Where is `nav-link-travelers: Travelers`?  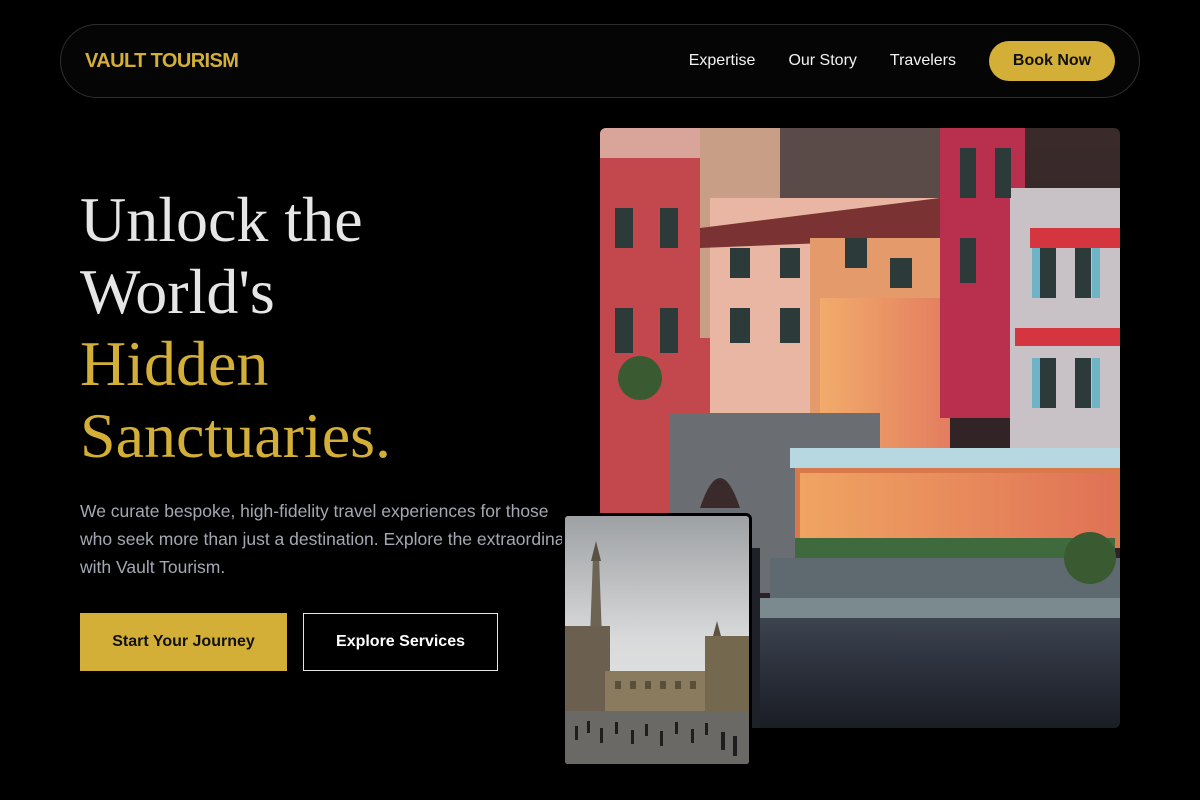 nav-link-travelers: Travelers is located at coordinates (923, 61).